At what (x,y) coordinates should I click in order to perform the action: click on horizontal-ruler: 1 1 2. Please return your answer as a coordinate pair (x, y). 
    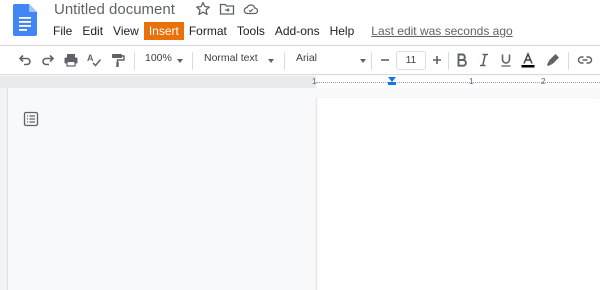
    Looking at the image, I should click on (300, 82).